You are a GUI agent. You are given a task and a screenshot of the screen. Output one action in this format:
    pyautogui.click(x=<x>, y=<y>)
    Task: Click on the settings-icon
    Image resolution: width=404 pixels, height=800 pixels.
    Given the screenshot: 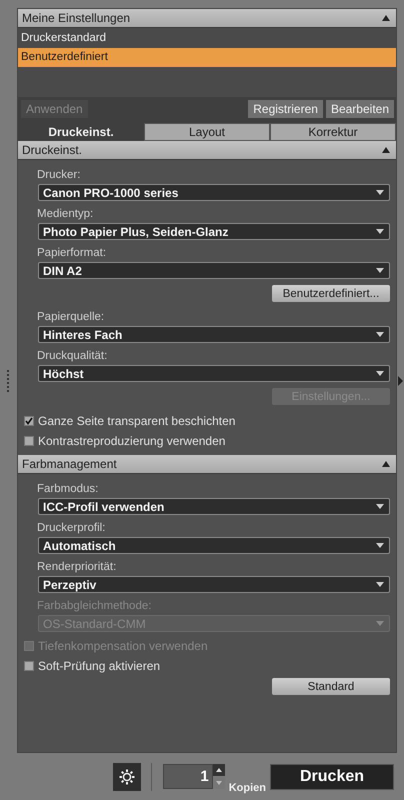 What is the action you would take?
    pyautogui.click(x=126, y=776)
    